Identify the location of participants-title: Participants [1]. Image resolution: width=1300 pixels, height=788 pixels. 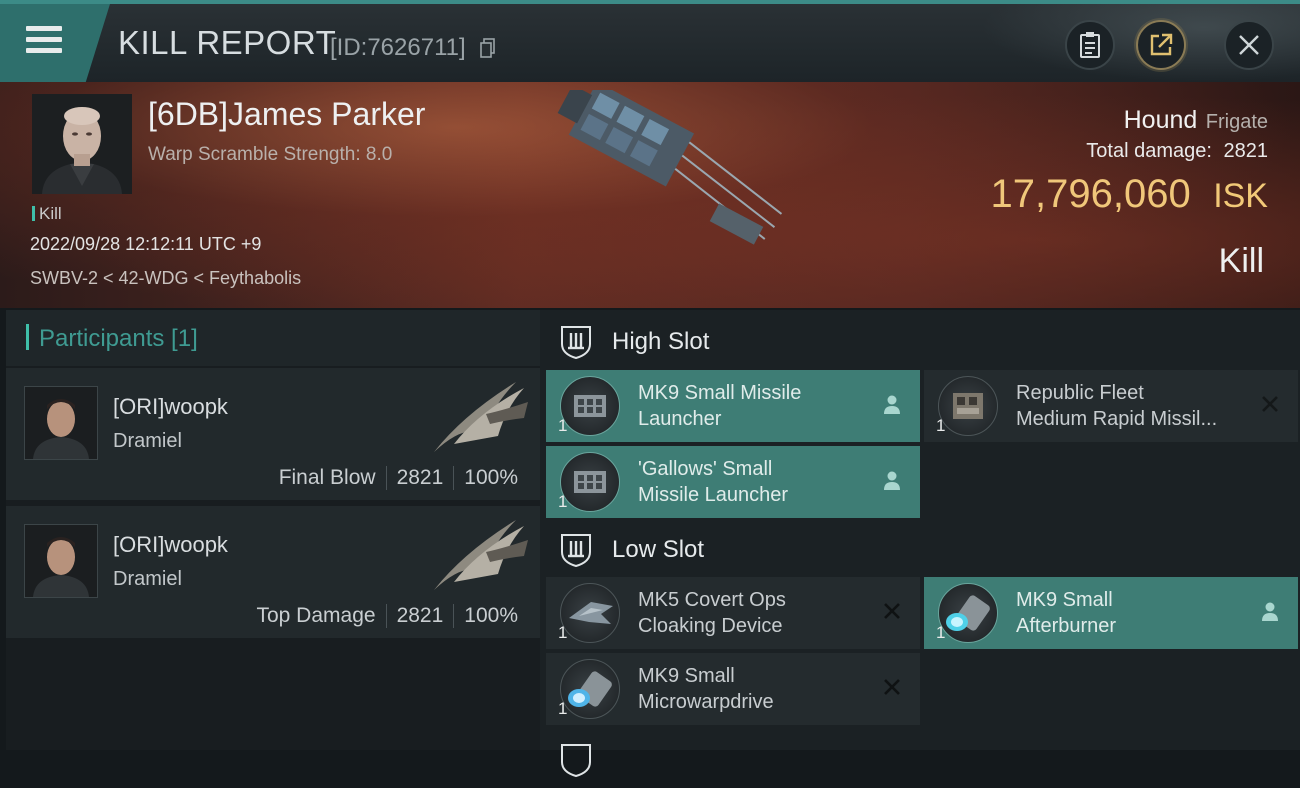
(112, 338).